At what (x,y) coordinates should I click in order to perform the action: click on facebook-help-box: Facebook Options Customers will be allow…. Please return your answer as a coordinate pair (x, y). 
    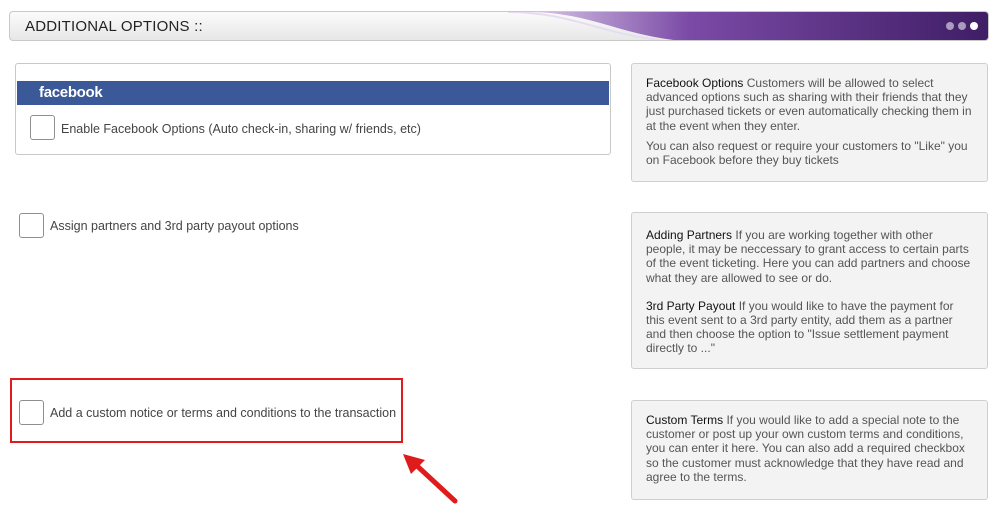
    Looking at the image, I should click on (809, 122).